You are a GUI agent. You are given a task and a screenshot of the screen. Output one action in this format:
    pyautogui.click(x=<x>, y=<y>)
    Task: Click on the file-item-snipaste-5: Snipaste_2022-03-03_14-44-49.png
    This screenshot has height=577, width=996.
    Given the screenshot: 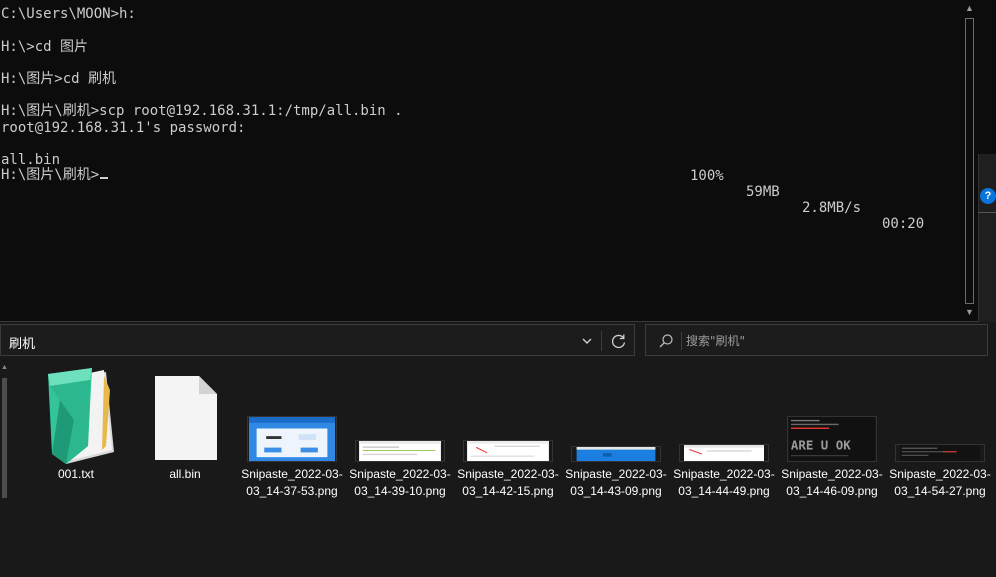 What is the action you would take?
    pyautogui.click(x=724, y=445)
    